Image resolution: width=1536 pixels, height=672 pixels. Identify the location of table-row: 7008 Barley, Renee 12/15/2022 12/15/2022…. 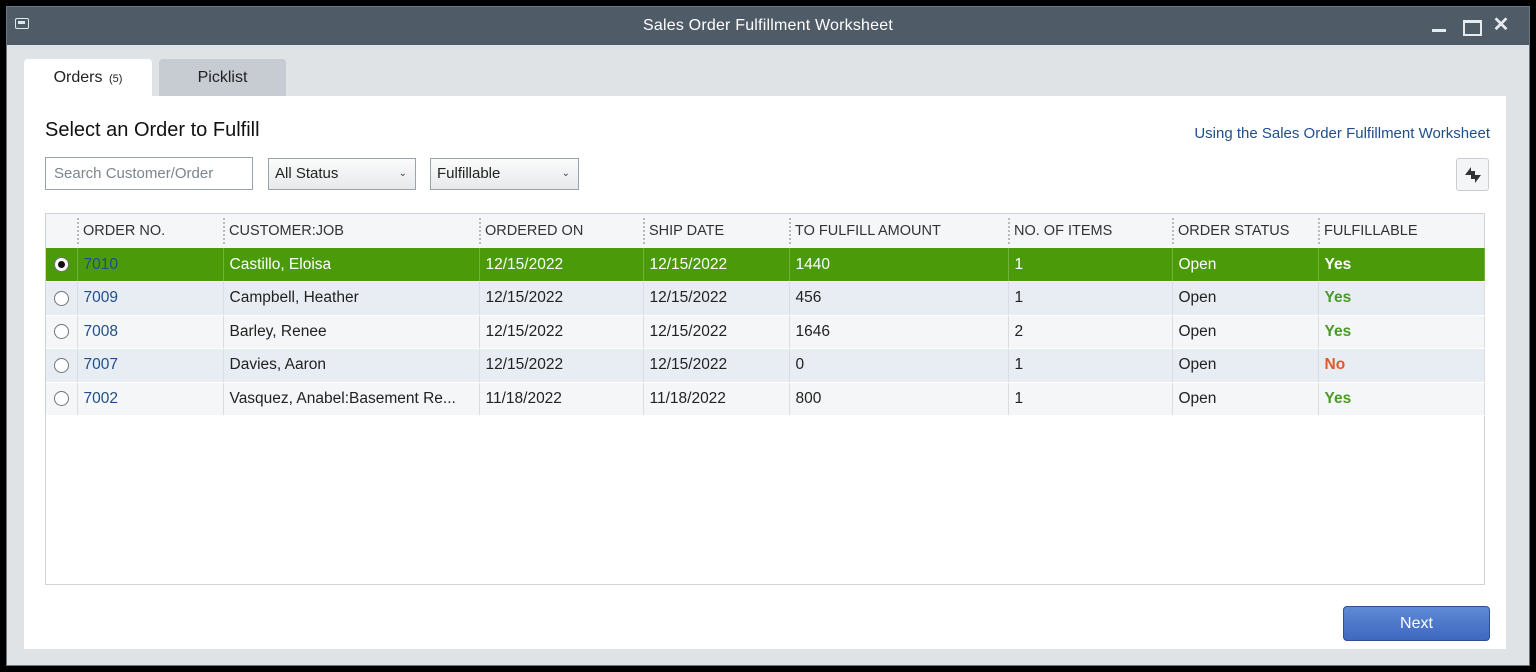
(765, 332).